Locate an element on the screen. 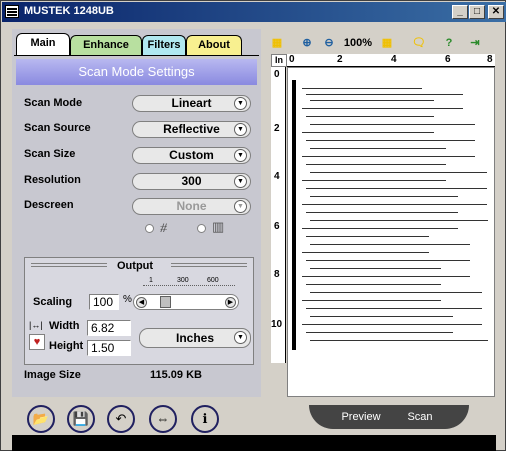 Image resolution: width=506 pixels, height=451 pixels. scan-source-select: Reflective ▼ is located at coordinates (191, 129).